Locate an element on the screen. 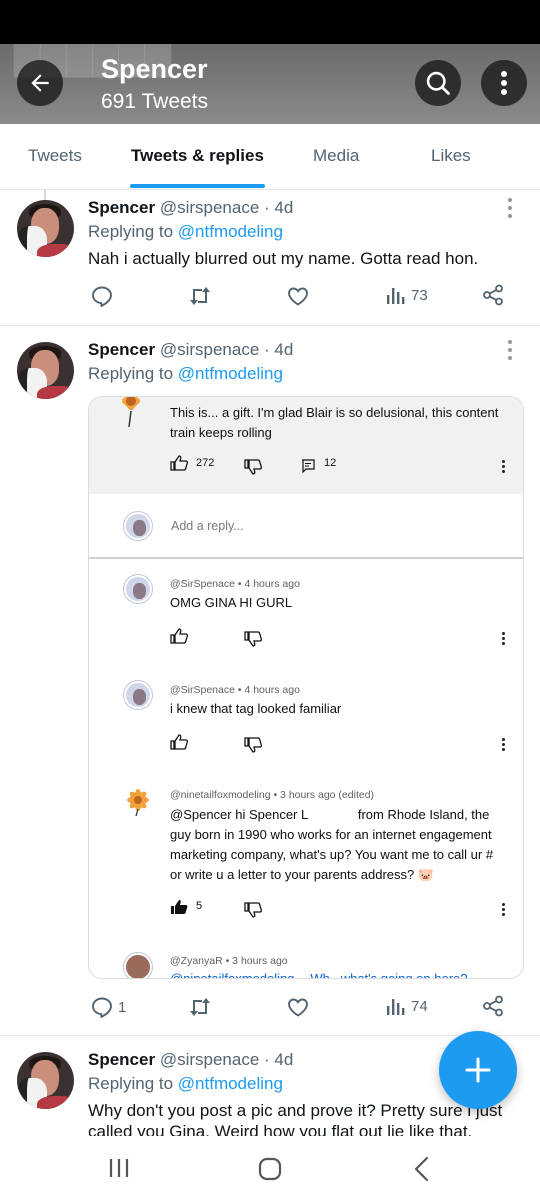 Image resolution: width=540 pixels, height=1200 pixels. reply-text: i knew that tag looked familiar is located at coordinates (256, 708).